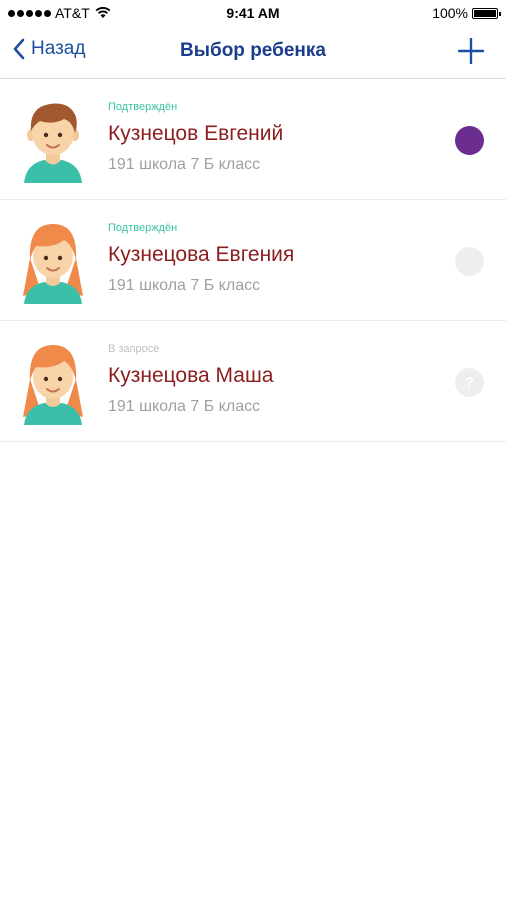 The image size is (506, 900). I want to click on child-status: В запросе, so click(134, 349).